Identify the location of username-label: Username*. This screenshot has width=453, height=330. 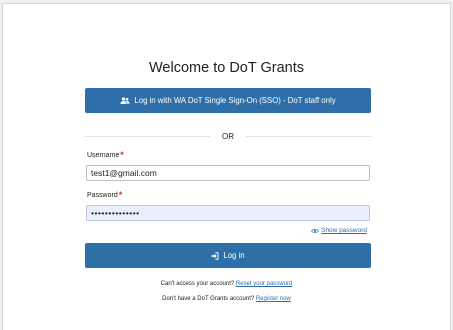
(105, 155).